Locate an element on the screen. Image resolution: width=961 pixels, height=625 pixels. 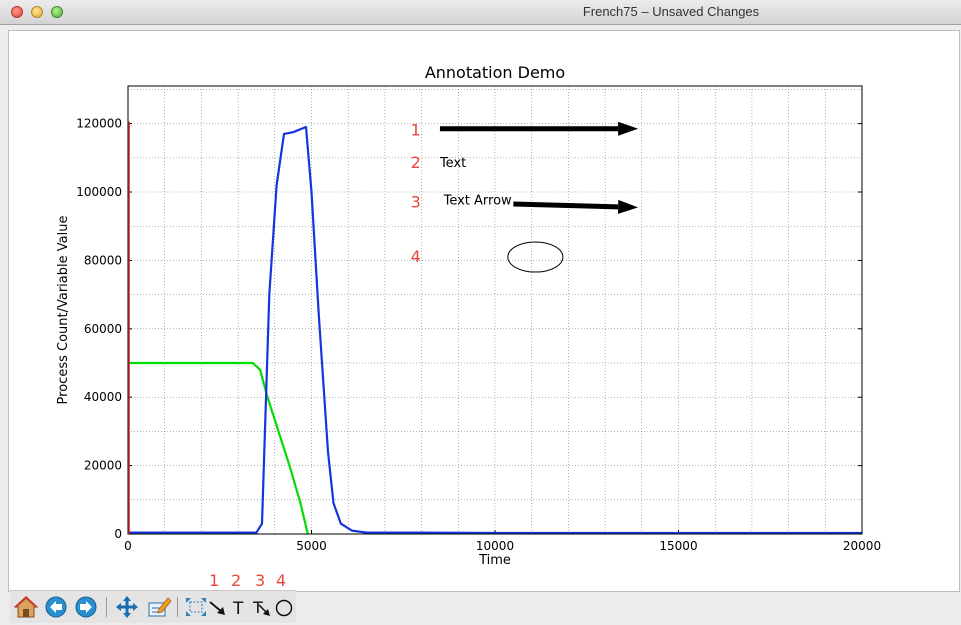
back-button is located at coordinates (56, 607).